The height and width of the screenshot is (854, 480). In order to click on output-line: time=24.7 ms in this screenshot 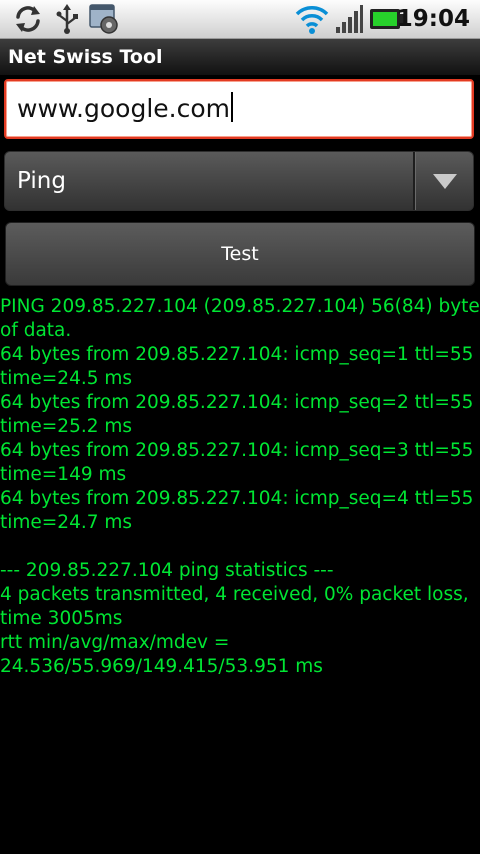, I will do `click(66, 522)`.